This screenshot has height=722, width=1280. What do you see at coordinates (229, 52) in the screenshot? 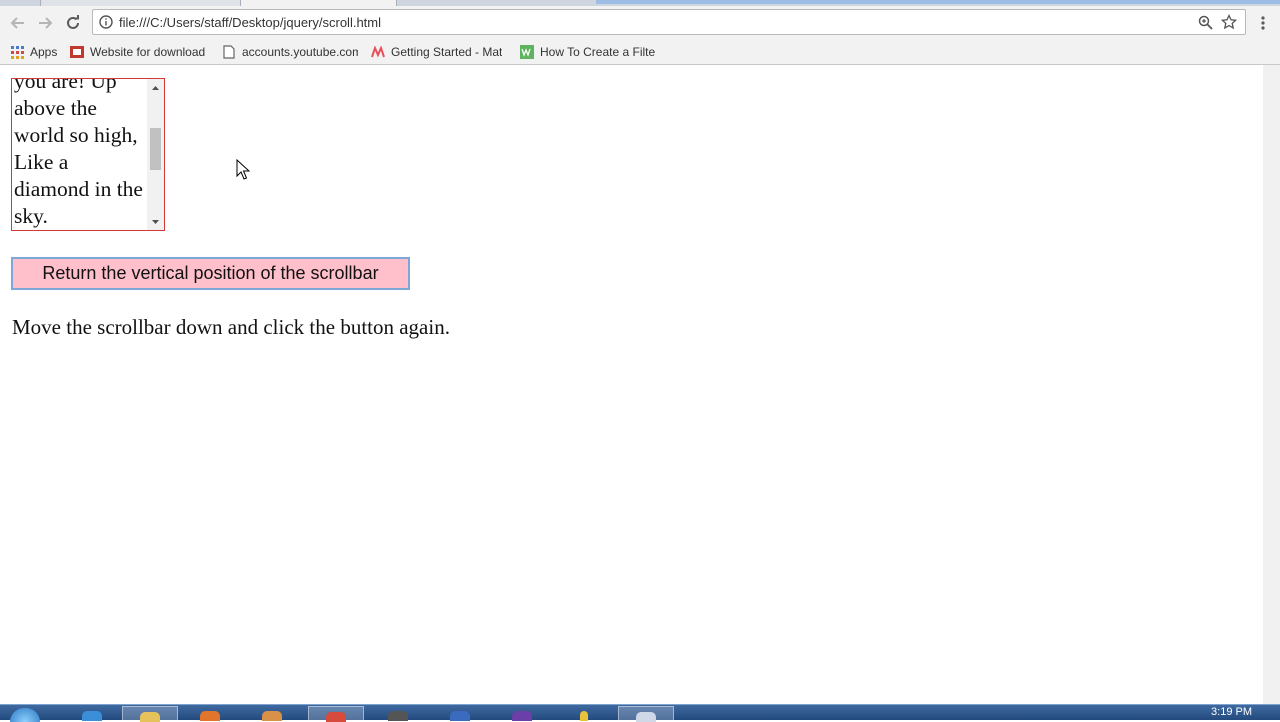
I see `page-icon` at bounding box center [229, 52].